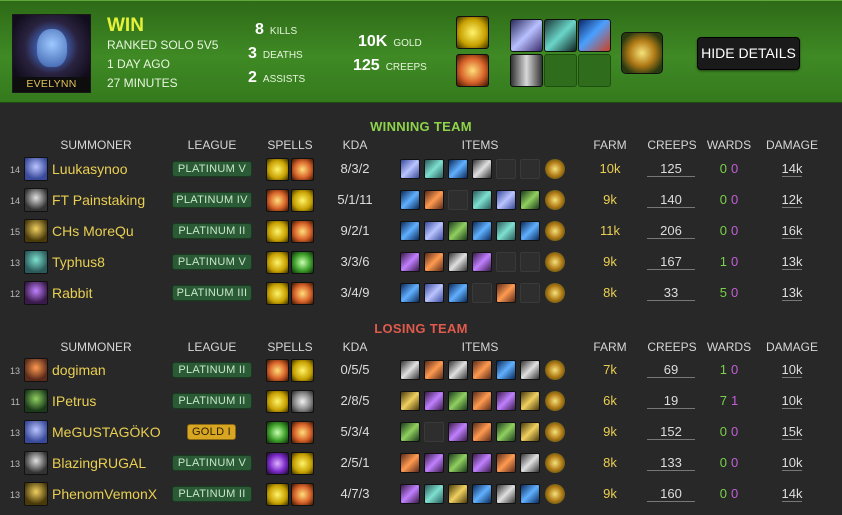  Describe the element at coordinates (792, 169) in the screenshot. I see `damage-value: 14k` at that location.